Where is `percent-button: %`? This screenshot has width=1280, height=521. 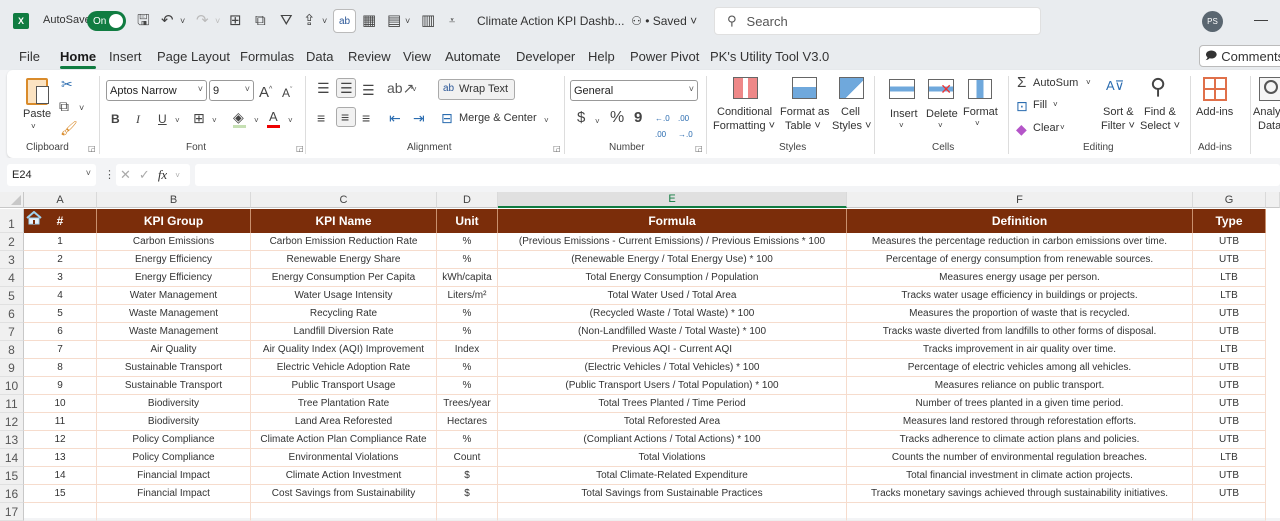 percent-button: % is located at coordinates (617, 118).